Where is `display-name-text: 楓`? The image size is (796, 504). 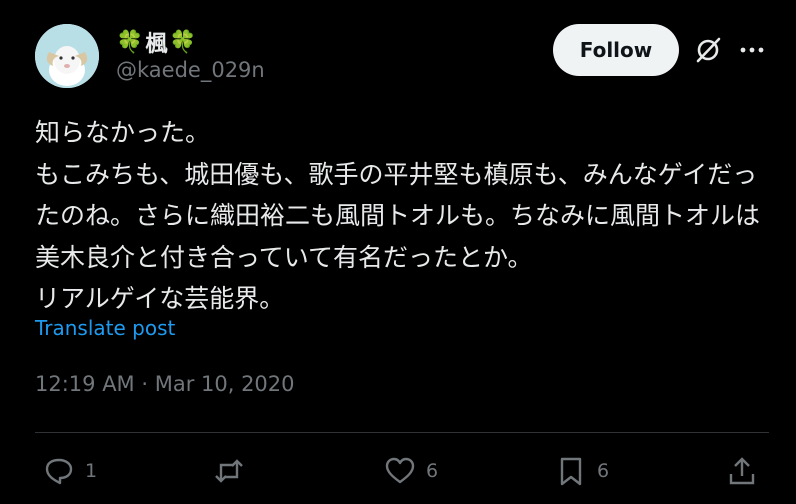 display-name-text: 楓 is located at coordinates (156, 44).